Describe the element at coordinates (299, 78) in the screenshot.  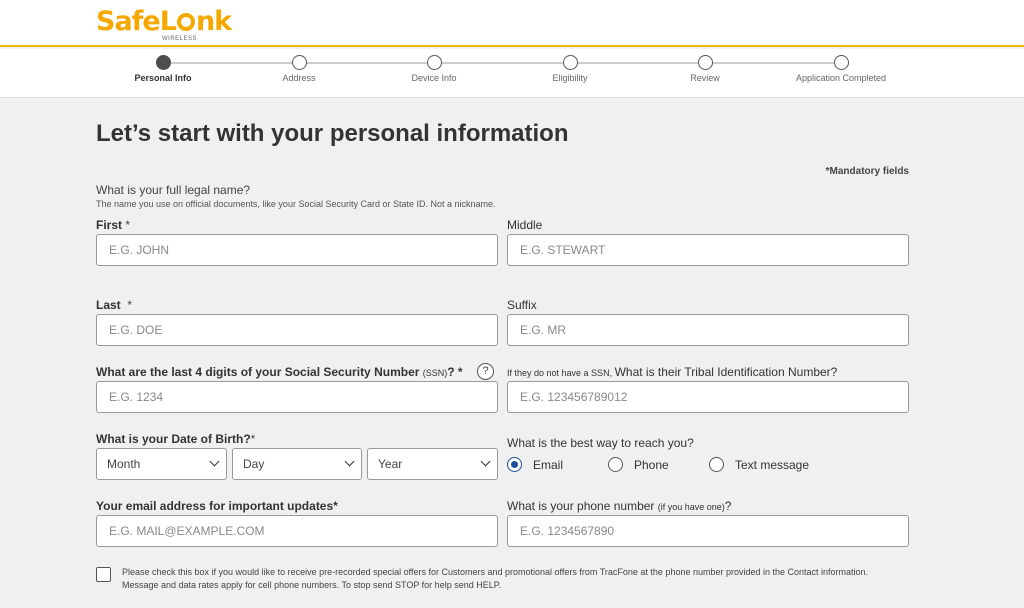
I see `step-label: Address` at that location.